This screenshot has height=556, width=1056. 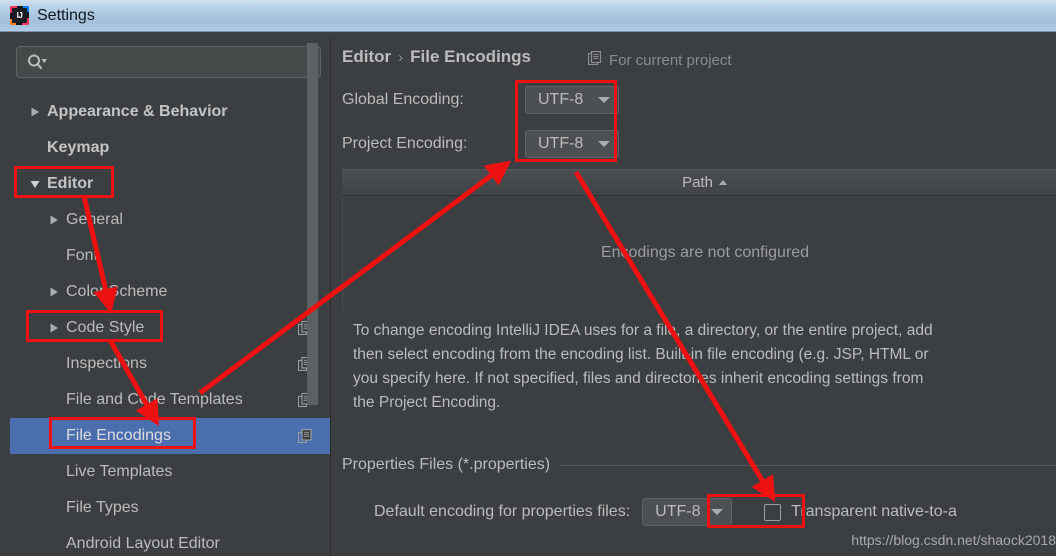 What do you see at coordinates (561, 99) in the screenshot?
I see `global-encoding-value: UTF-8` at bounding box center [561, 99].